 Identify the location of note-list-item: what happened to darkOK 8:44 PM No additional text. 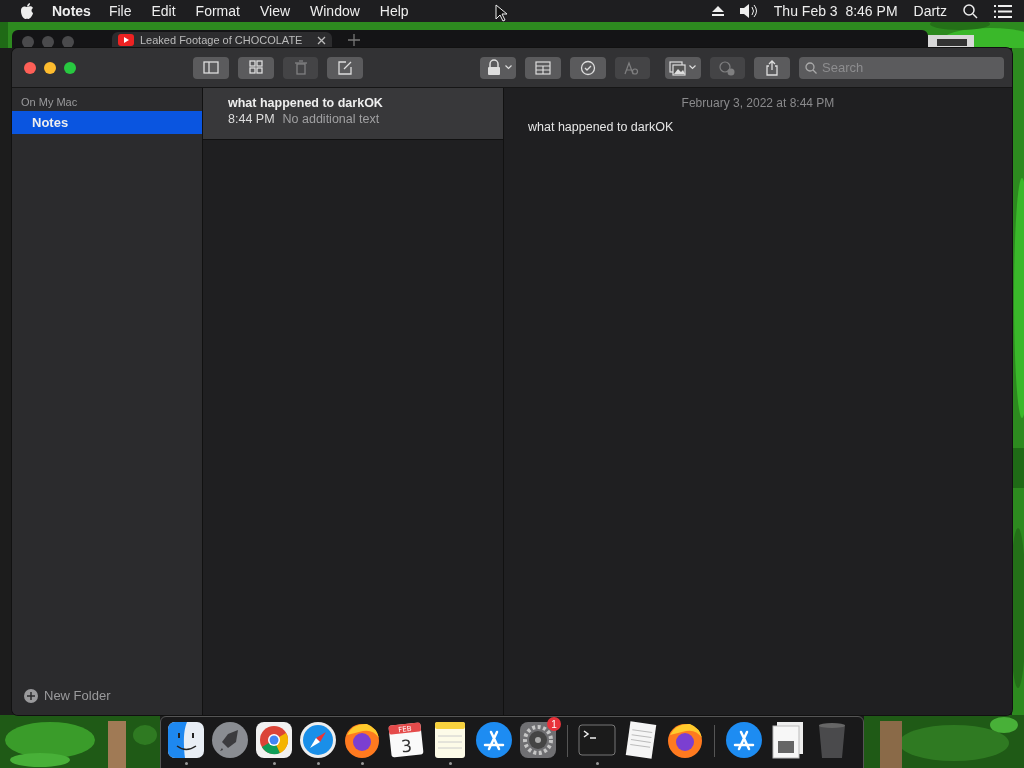
(353, 114).